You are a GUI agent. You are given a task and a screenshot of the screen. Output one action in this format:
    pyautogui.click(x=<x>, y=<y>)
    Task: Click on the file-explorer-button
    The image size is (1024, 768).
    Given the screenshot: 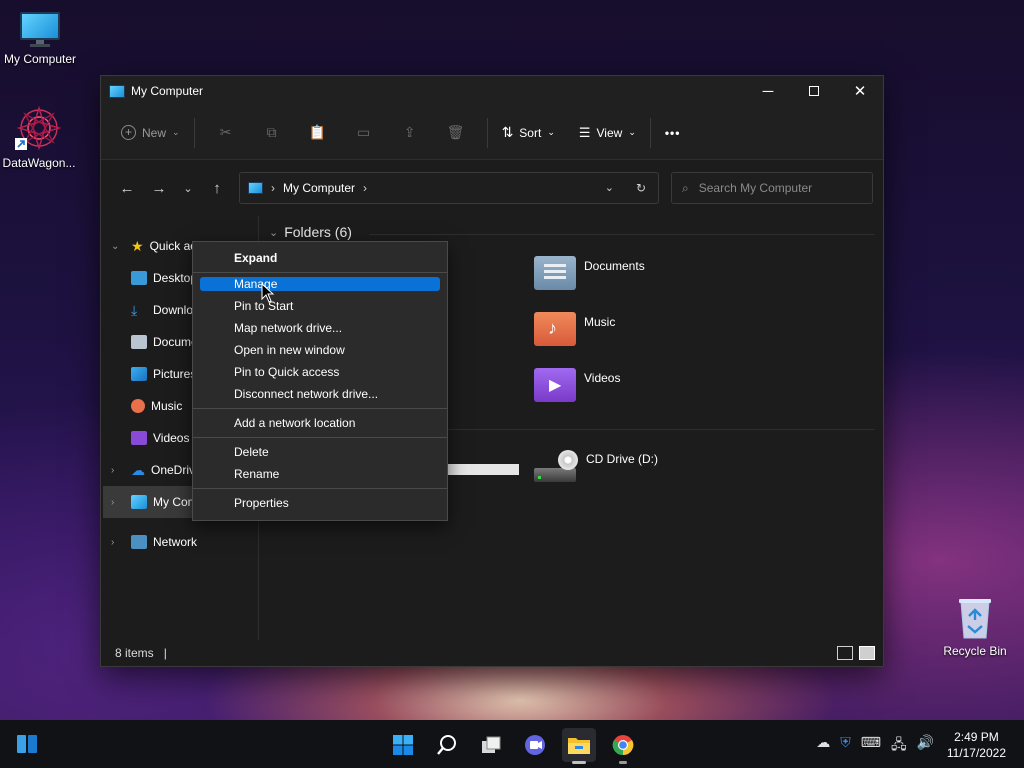 What is the action you would take?
    pyautogui.click(x=579, y=746)
    